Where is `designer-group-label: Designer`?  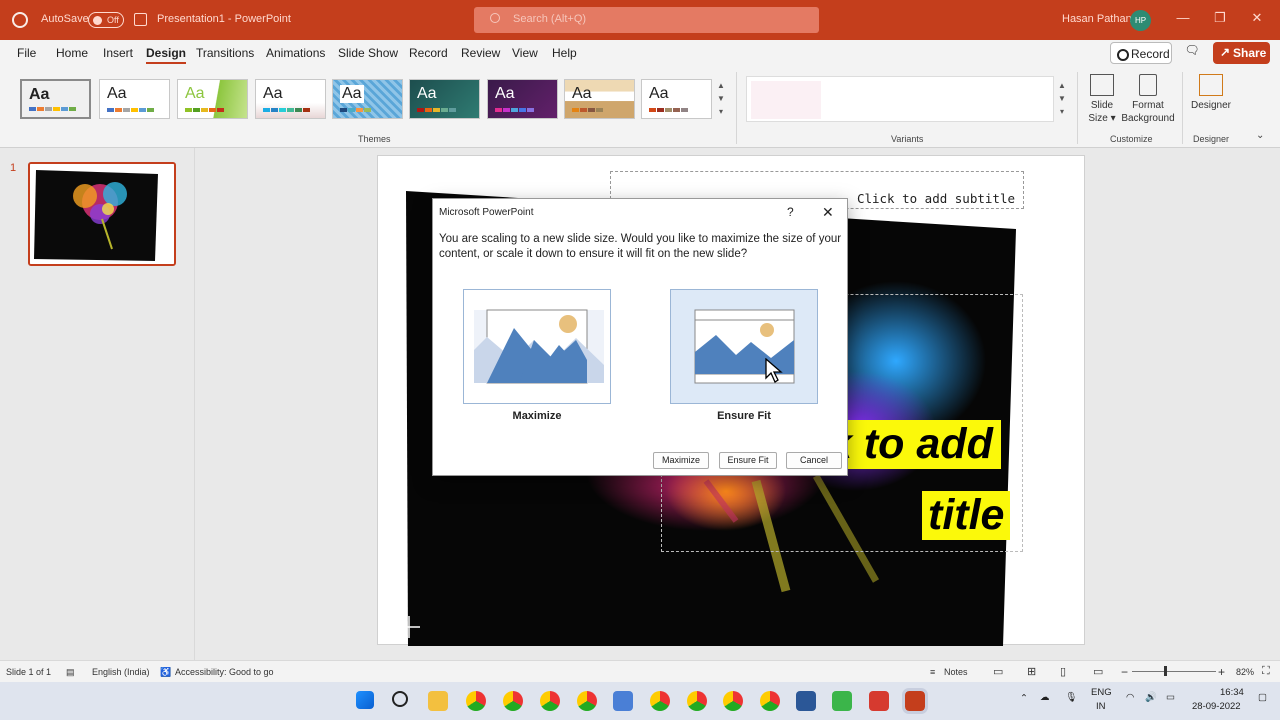
designer-group-label: Designer is located at coordinates (1211, 139).